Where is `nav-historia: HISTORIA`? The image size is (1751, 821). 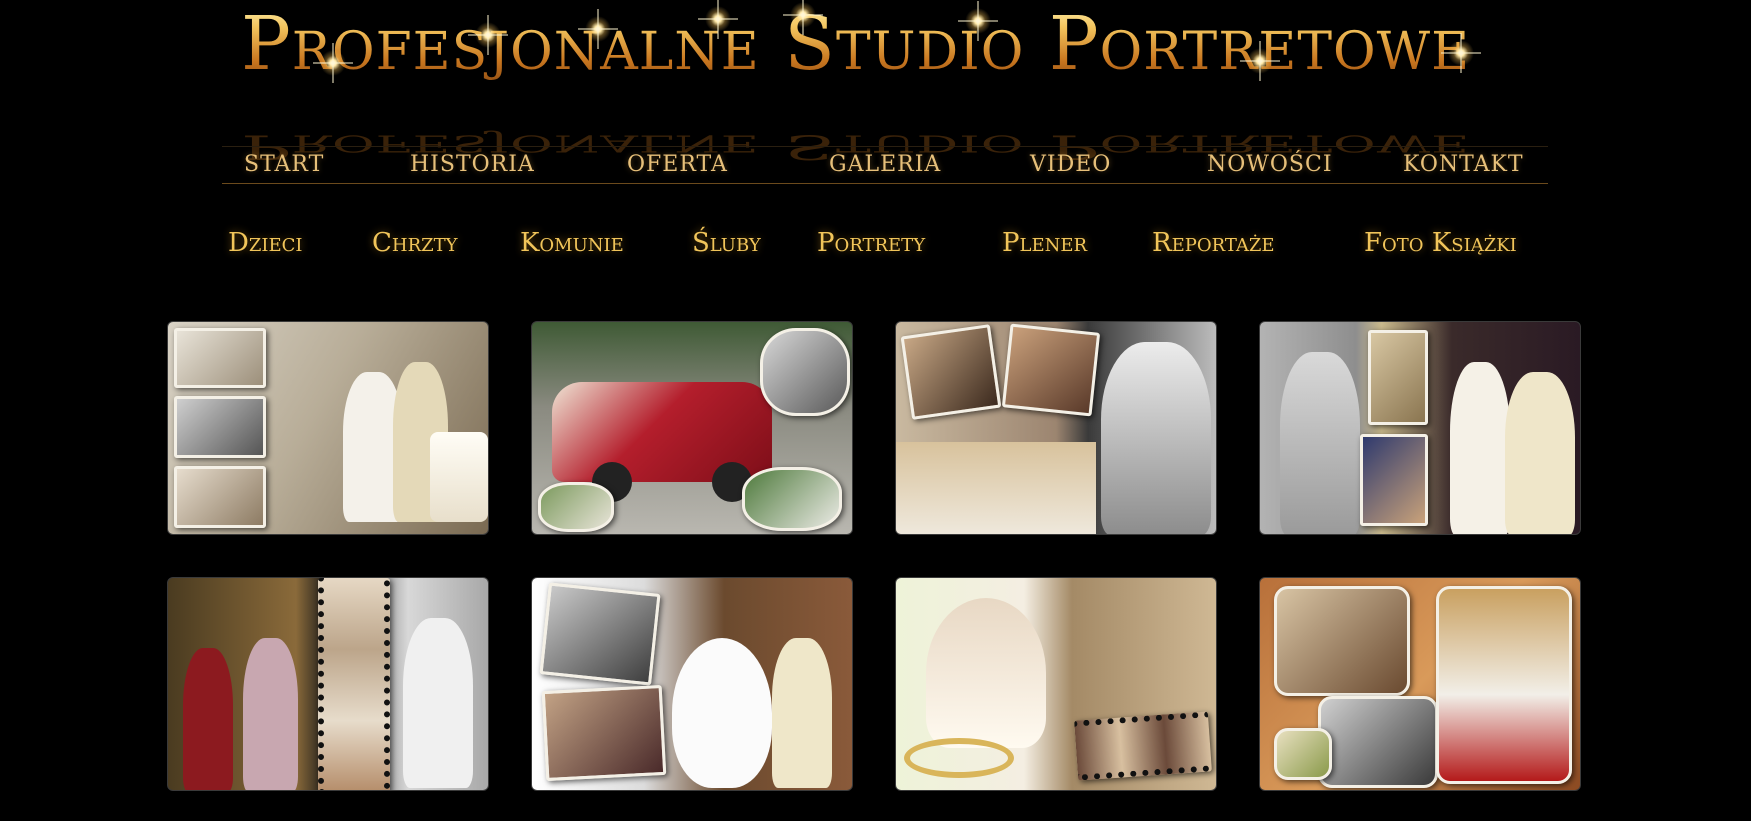 nav-historia: HISTORIA is located at coordinates (472, 164).